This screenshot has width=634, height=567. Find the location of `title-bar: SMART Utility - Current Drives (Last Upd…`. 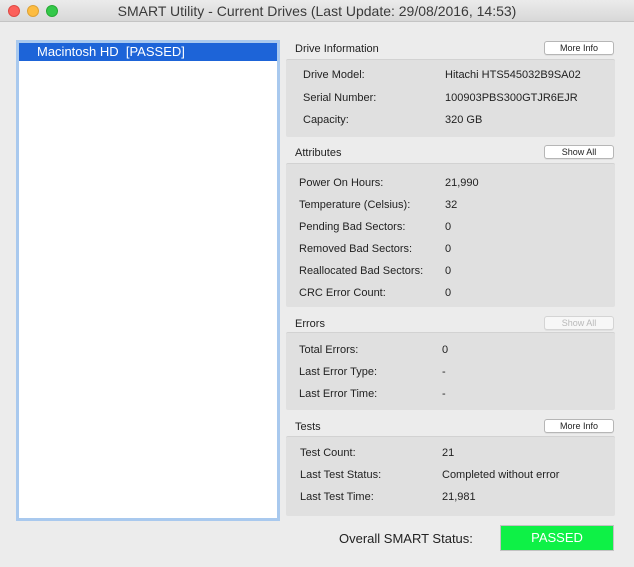

title-bar: SMART Utility - Current Drives (Last Upd… is located at coordinates (317, 11).